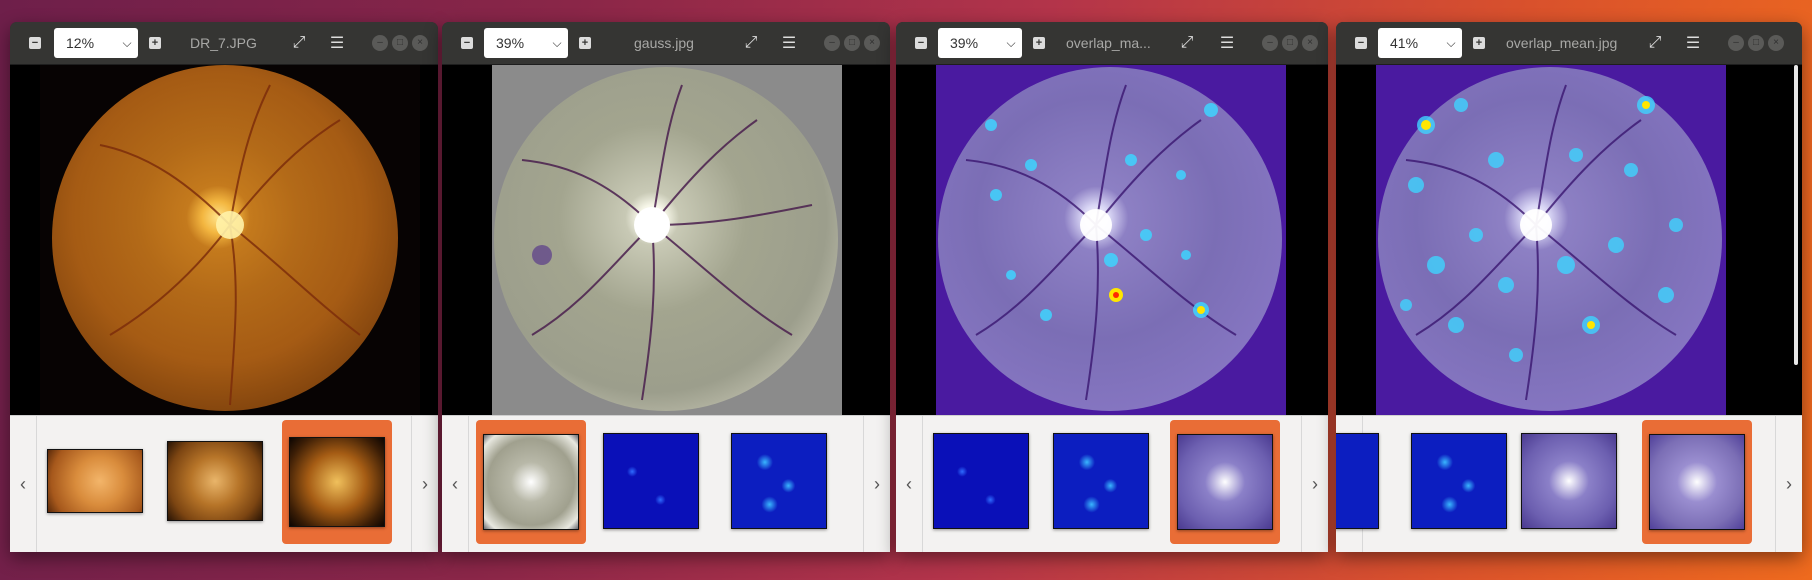 This screenshot has width=1812, height=580. I want to click on titlebar: − 39% ⌵ + gauss.jpg ⤢ ☰ – □ ×, so click(666, 43).